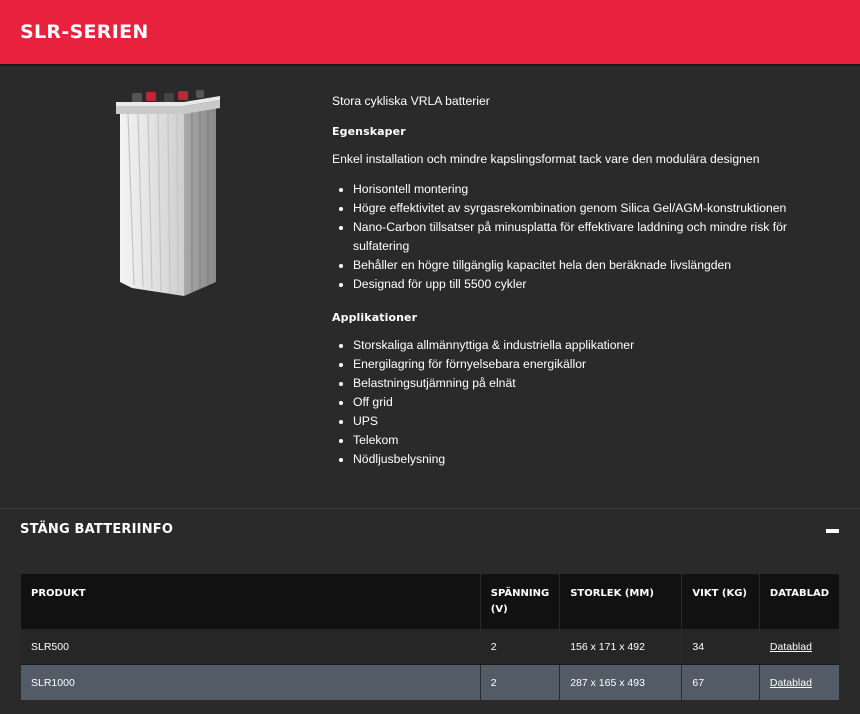  Describe the element at coordinates (251, 682) in the screenshot. I see `cell-product: SLR1000` at that location.